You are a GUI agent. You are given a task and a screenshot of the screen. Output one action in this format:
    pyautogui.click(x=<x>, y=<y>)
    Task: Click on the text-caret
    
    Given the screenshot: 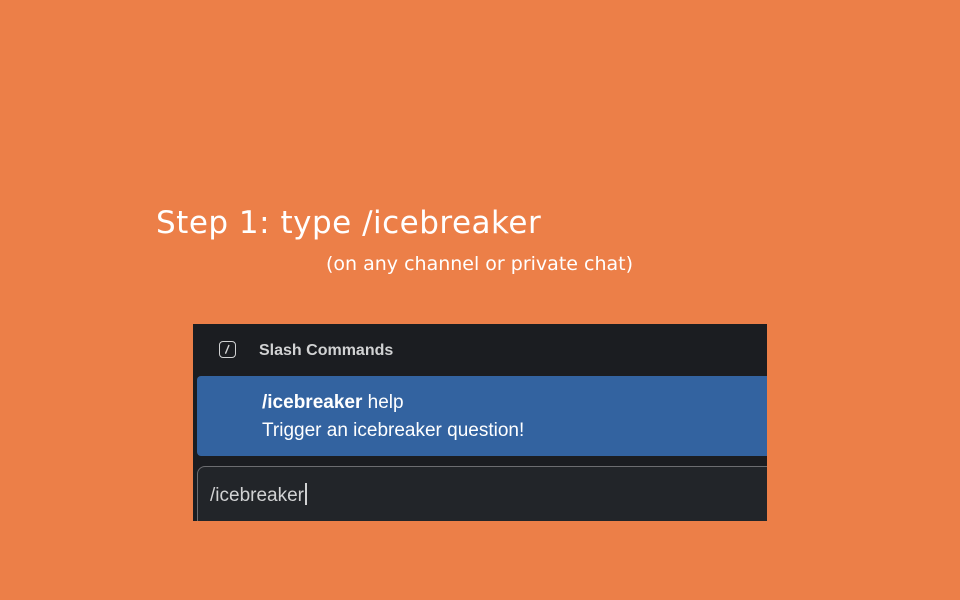 What is the action you would take?
    pyautogui.click(x=306, y=494)
    